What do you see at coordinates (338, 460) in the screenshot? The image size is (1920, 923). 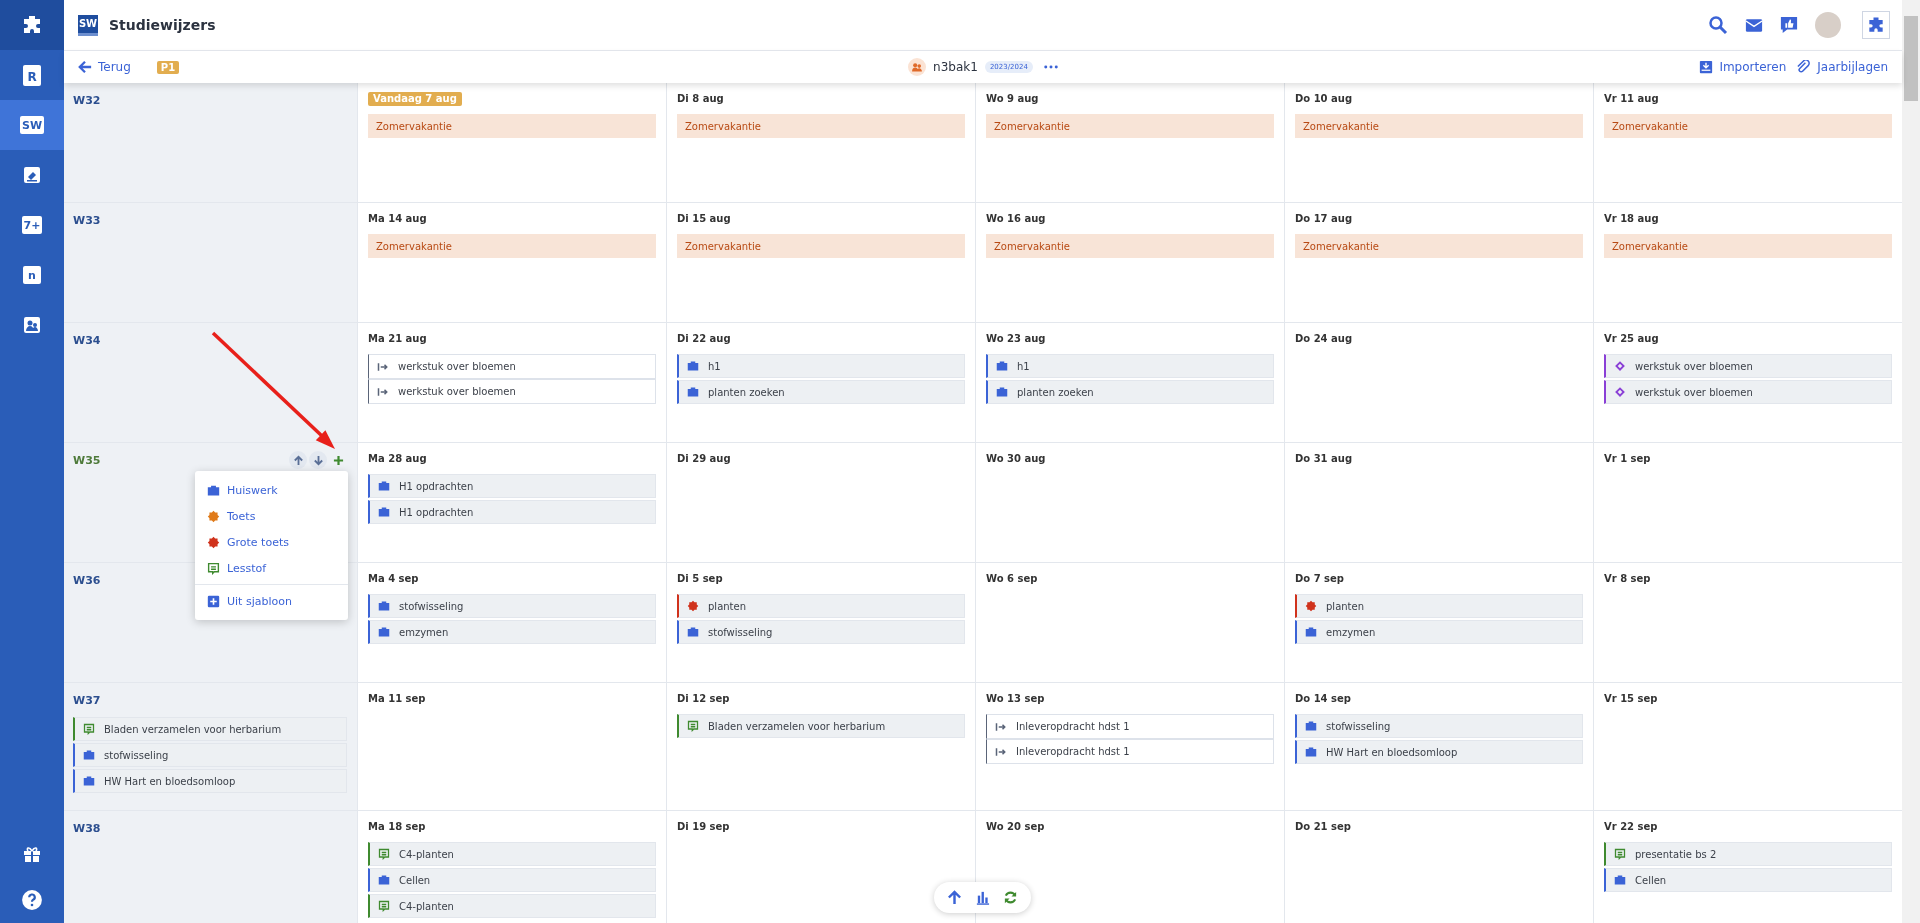 I see `plus-icon` at bounding box center [338, 460].